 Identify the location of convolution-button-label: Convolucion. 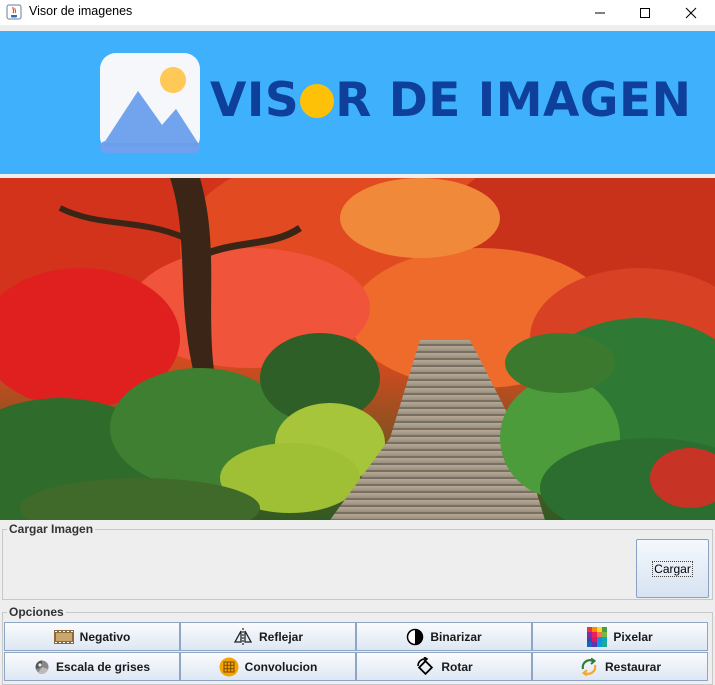
(281, 666).